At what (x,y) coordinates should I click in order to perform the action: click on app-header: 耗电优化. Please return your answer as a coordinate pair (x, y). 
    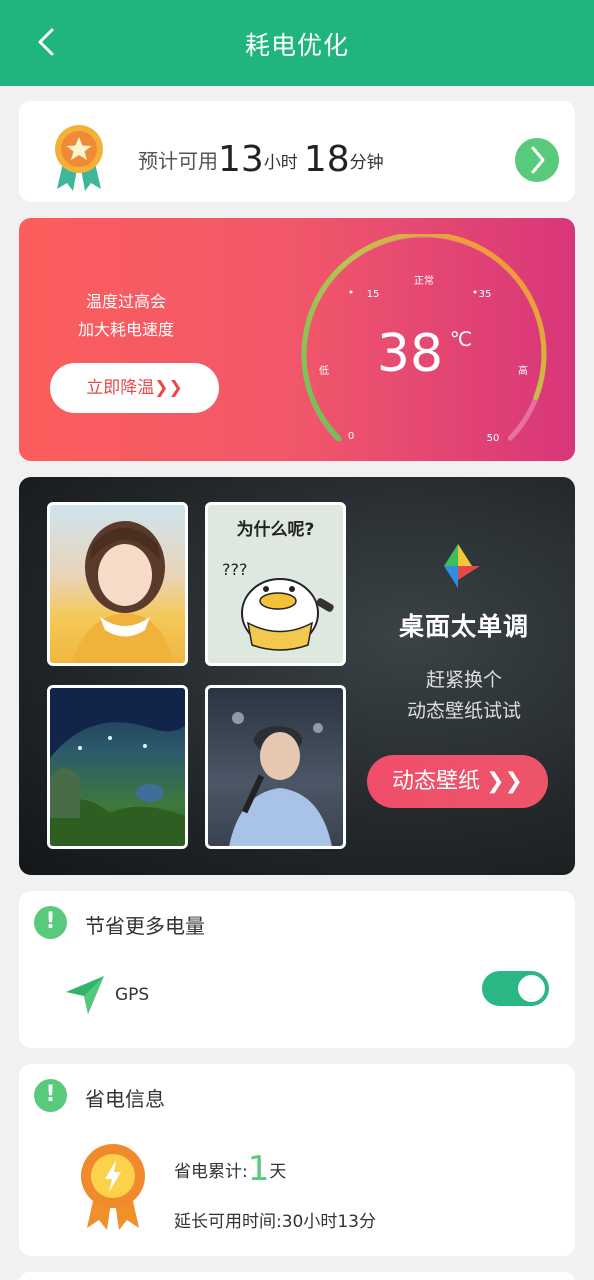
    Looking at the image, I should click on (297, 43).